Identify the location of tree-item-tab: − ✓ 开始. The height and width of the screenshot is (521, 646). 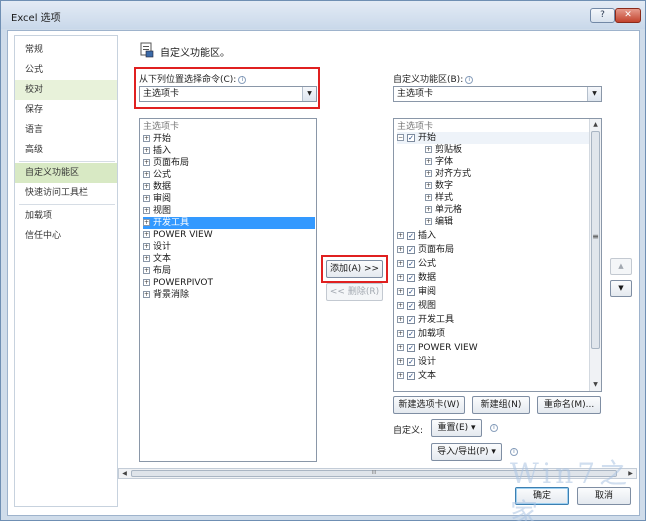
(493, 138).